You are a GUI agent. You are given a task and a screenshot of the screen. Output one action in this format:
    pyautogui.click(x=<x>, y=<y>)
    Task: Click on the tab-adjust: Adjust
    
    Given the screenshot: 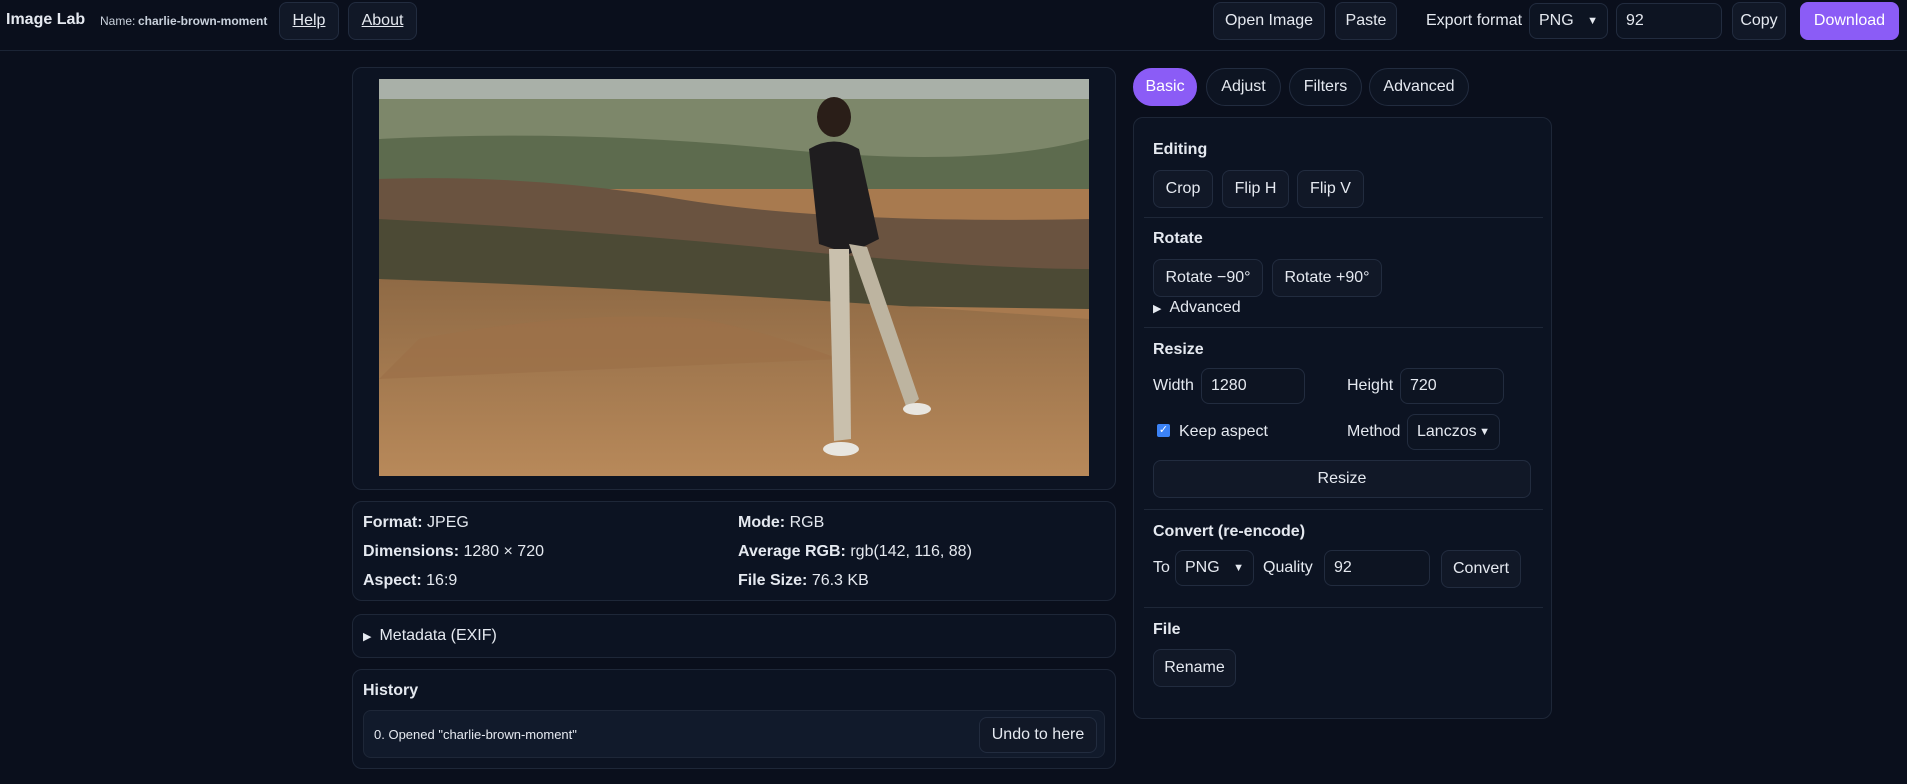 What is the action you would take?
    pyautogui.click(x=1243, y=87)
    